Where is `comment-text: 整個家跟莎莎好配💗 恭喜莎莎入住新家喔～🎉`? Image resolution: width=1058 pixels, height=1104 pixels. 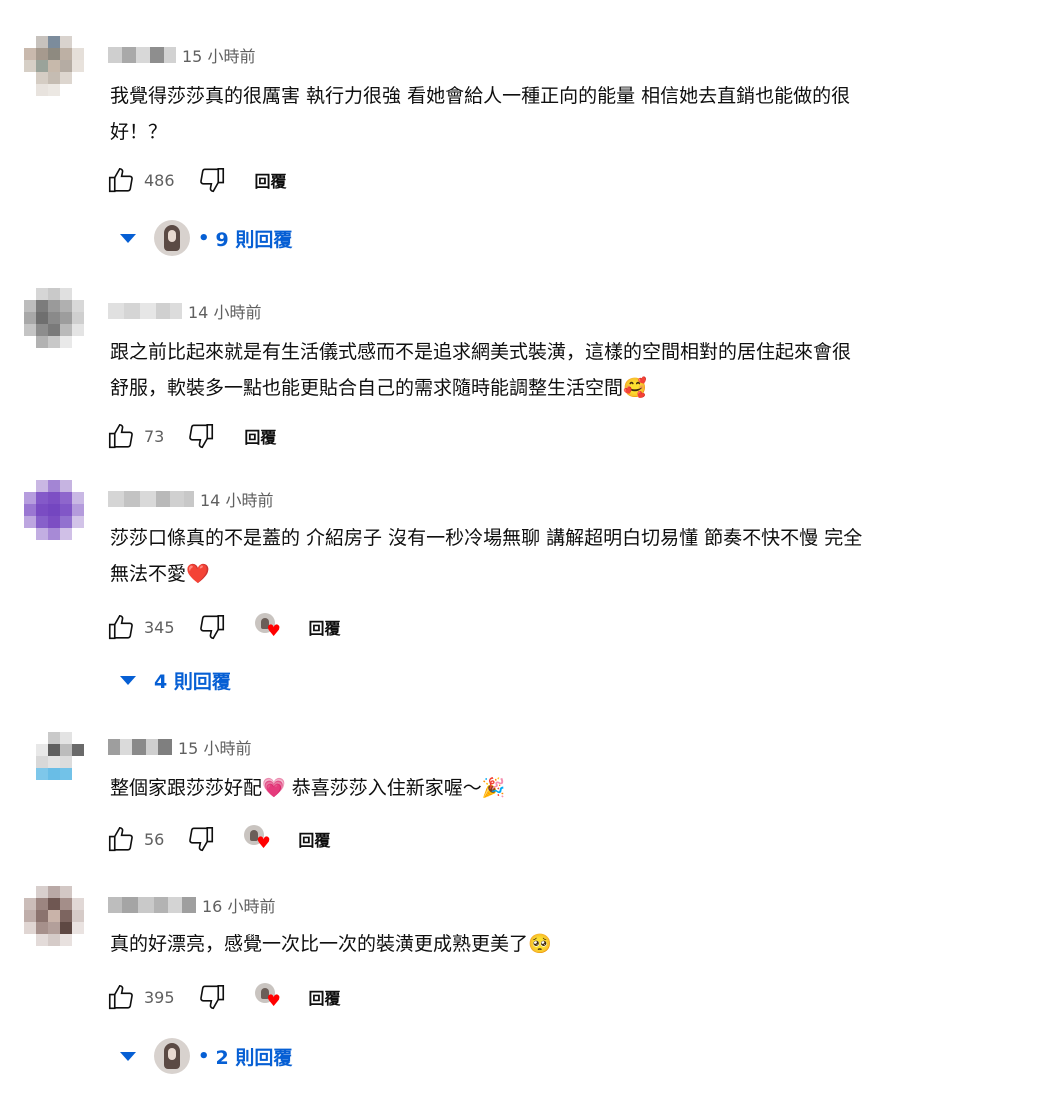
comment-text: 整個家跟莎莎好配💗 恭喜莎莎入住新家喔～🎉 is located at coordinates (550, 788).